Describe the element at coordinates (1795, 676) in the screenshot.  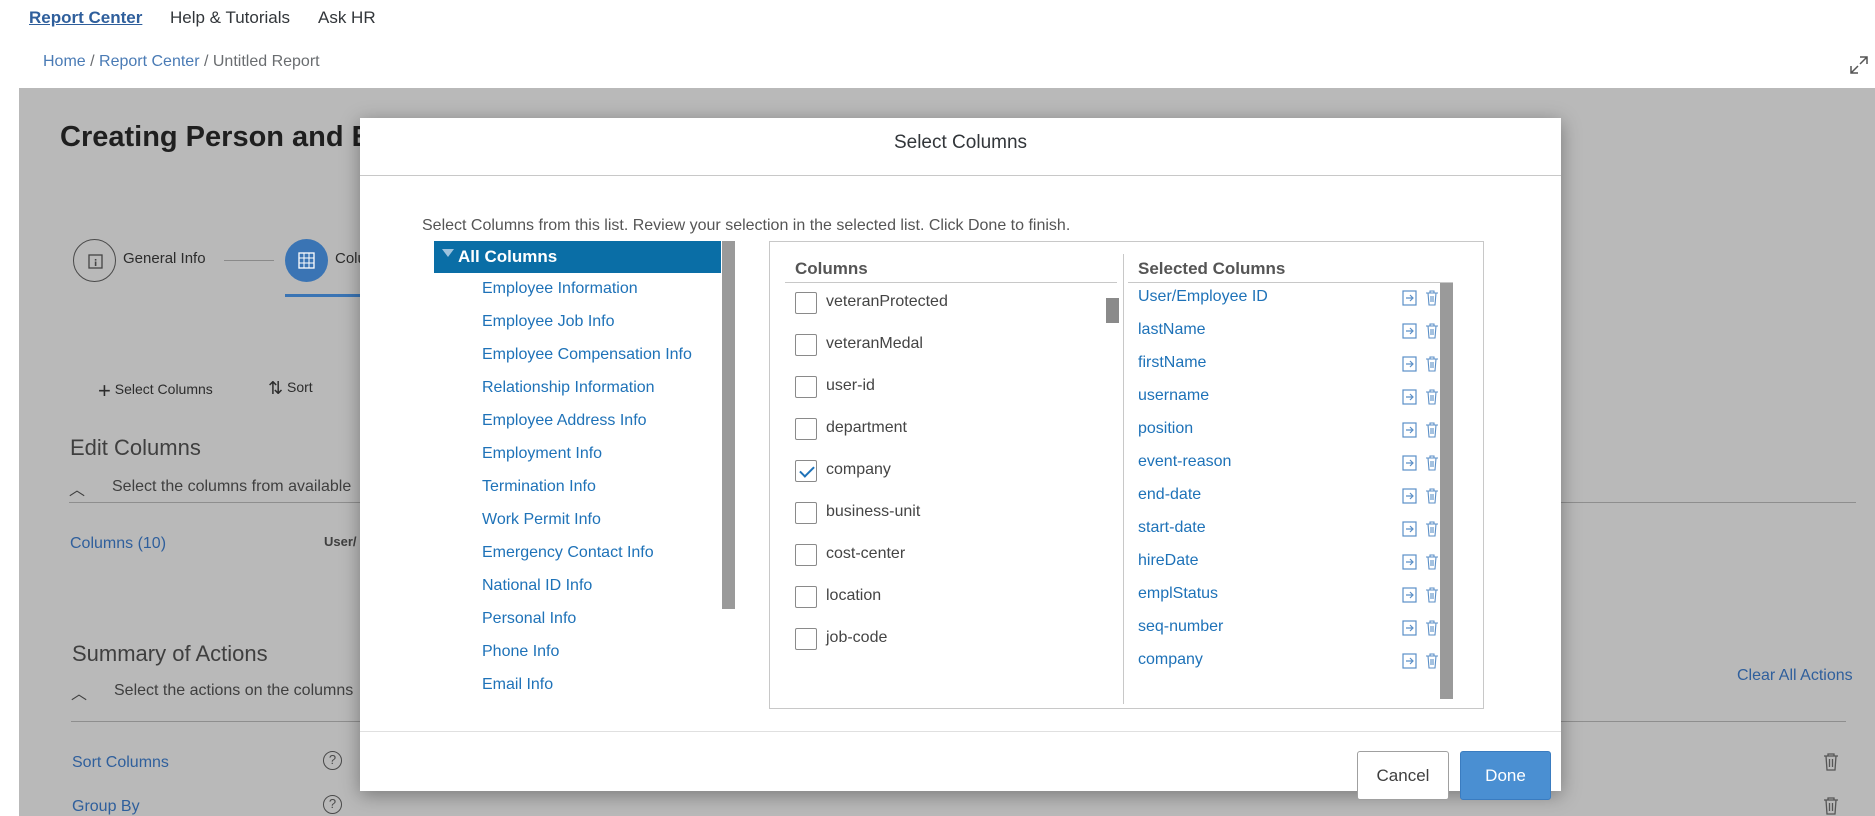
I see `clear-all-actions-link: Clear All Actions` at that location.